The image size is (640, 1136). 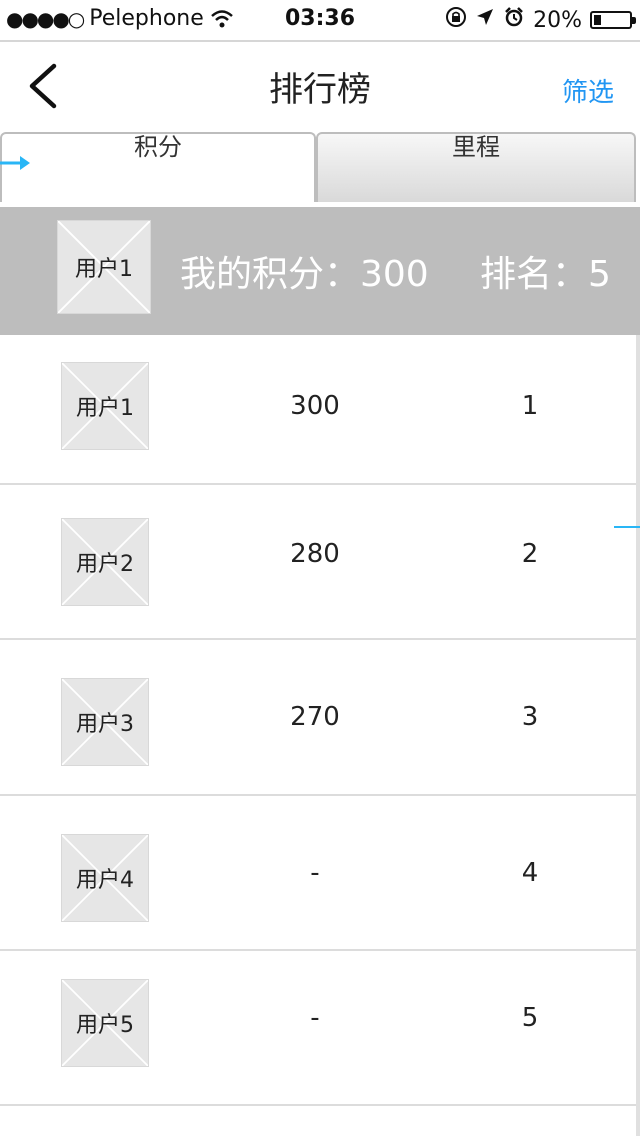 I want to click on status-right: 20%, so click(x=540, y=20).